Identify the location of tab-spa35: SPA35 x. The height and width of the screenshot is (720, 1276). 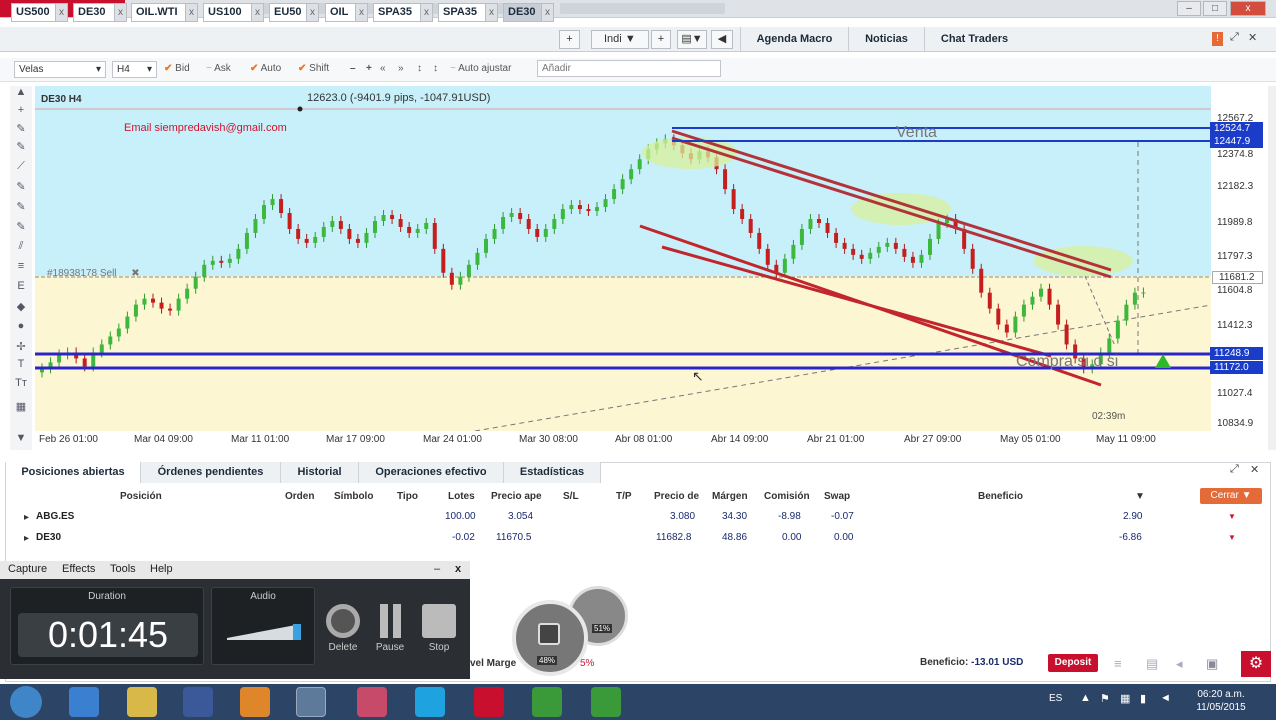
(403, 12).